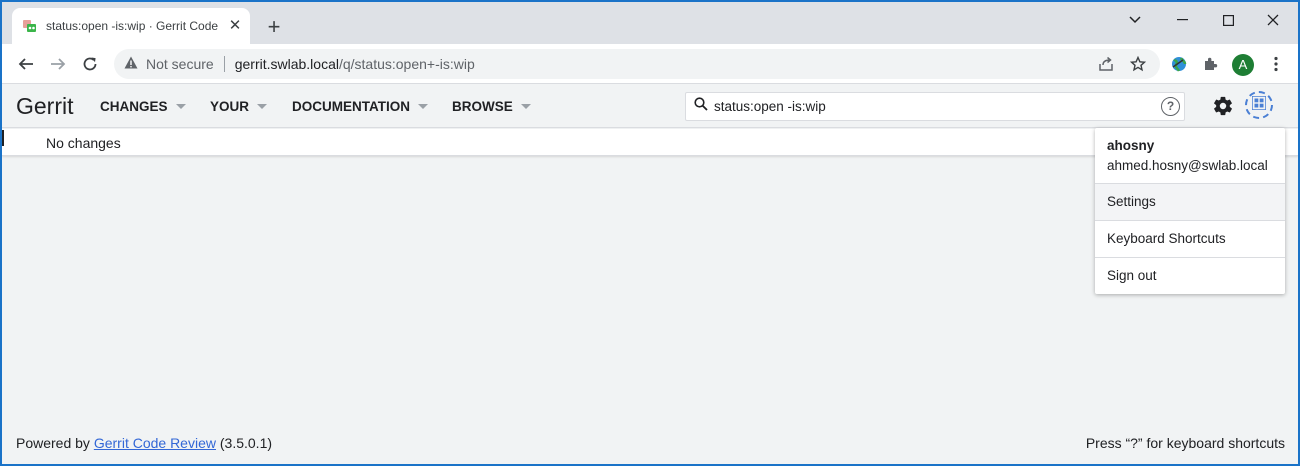 The width and height of the screenshot is (1300, 466). Describe the element at coordinates (1190, 202) in the screenshot. I see `menu-item-settings: Settings` at that location.